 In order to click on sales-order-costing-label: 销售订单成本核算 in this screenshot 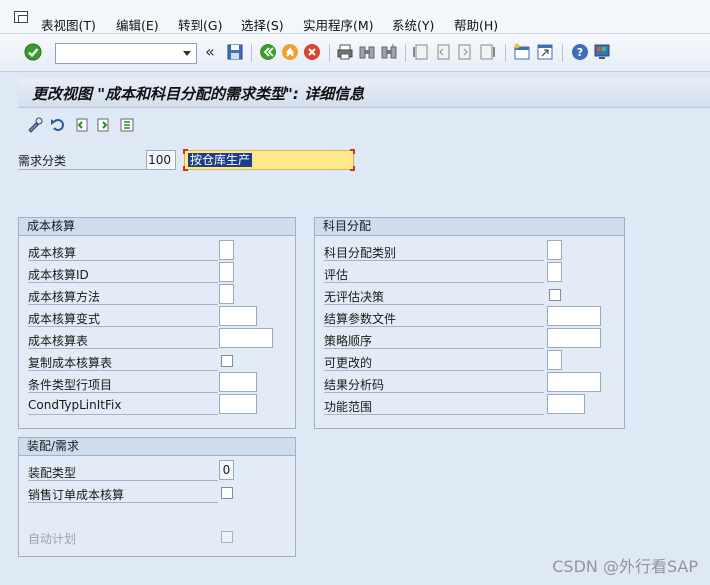, I will do `click(123, 494)`.